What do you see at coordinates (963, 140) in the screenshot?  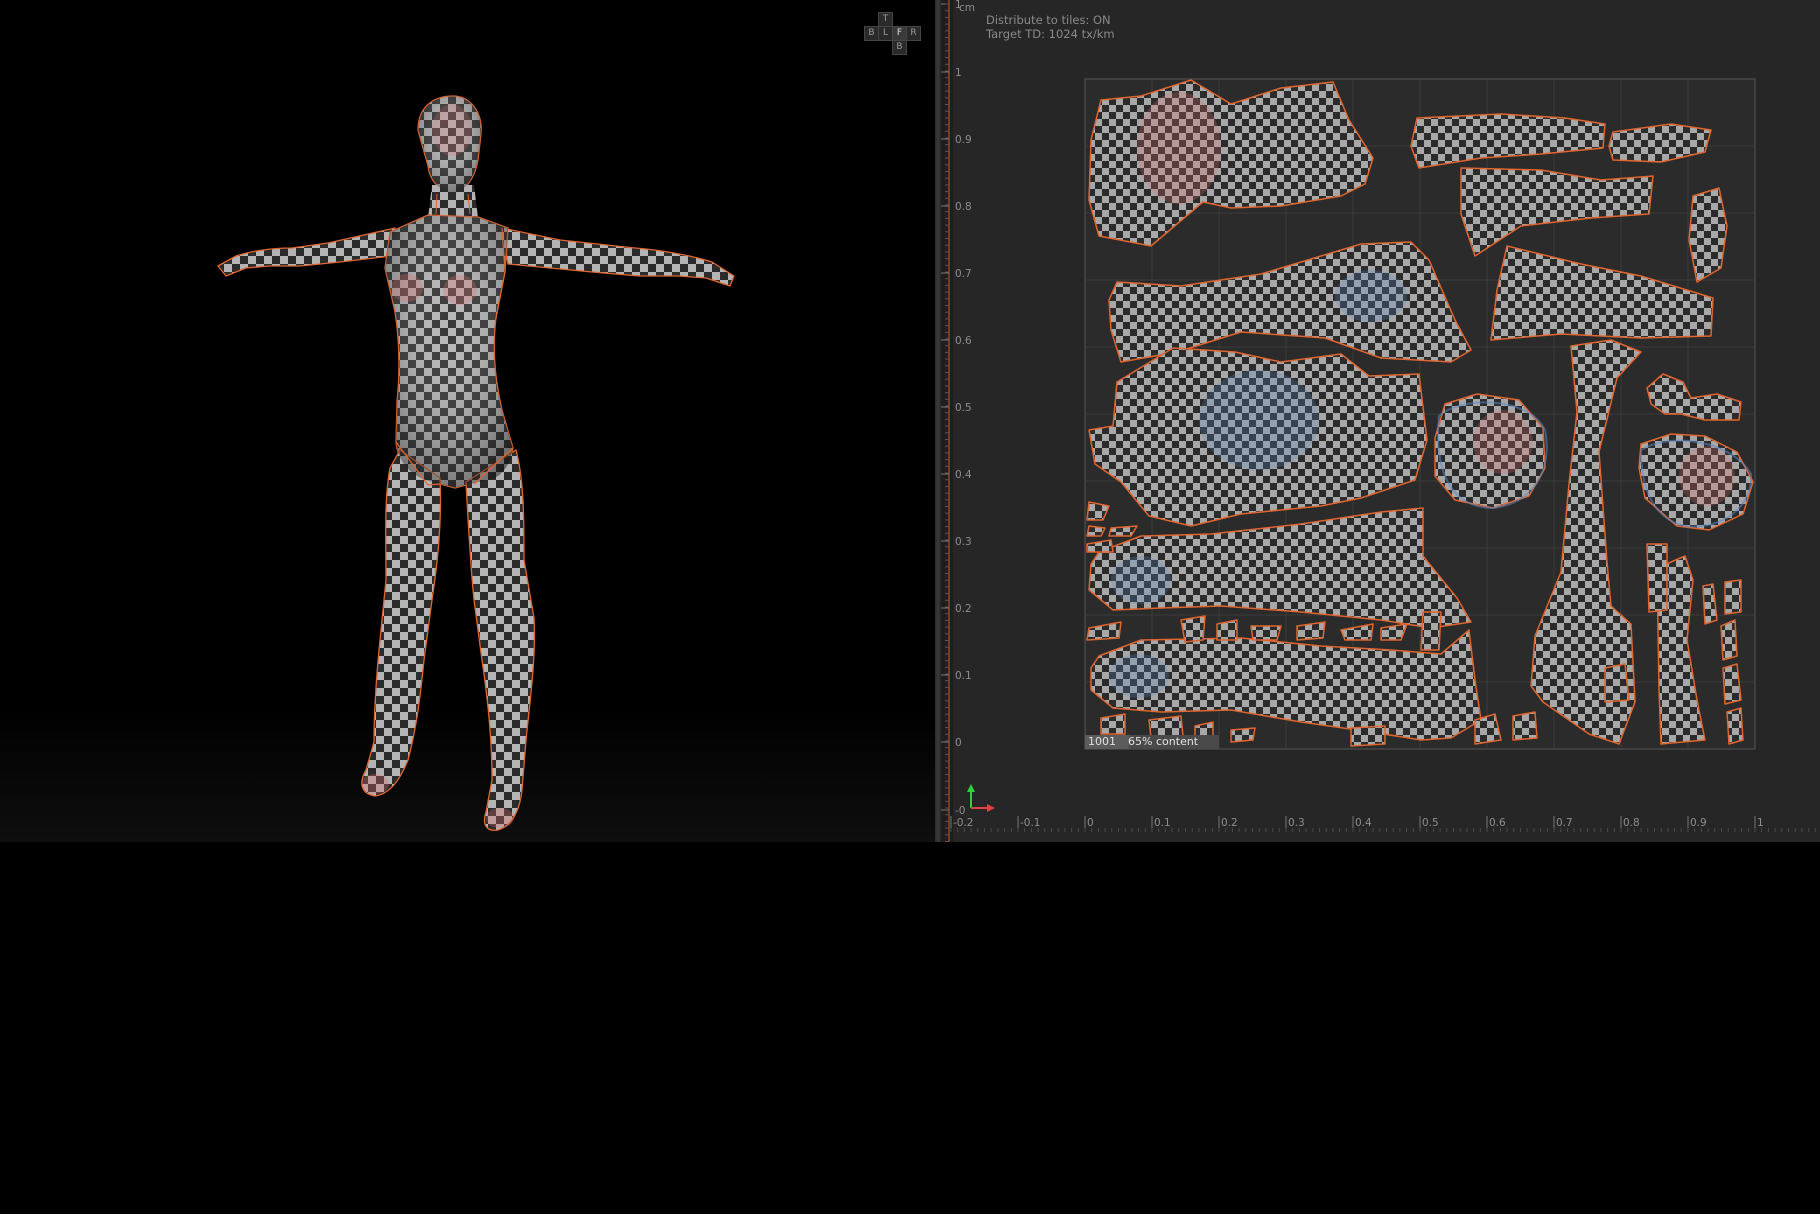 I see `vertical-ruler-label: 0.9` at bounding box center [963, 140].